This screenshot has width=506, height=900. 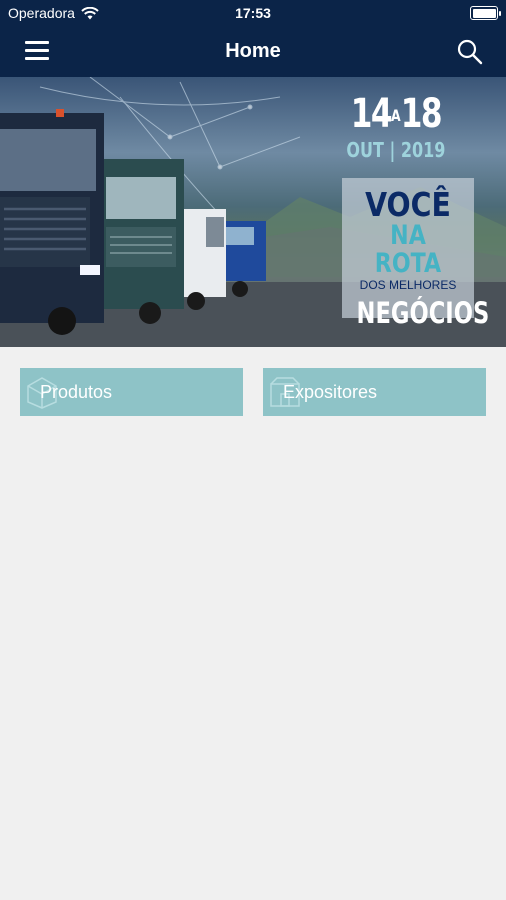 What do you see at coordinates (421, 114) in the screenshot?
I see `date-end: 18` at bounding box center [421, 114].